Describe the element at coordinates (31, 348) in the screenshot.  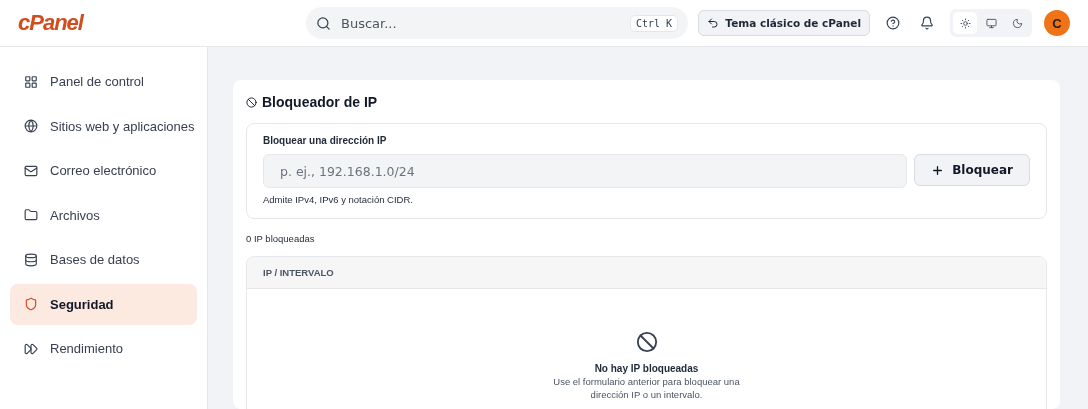
I see `fast-forward-icon` at that location.